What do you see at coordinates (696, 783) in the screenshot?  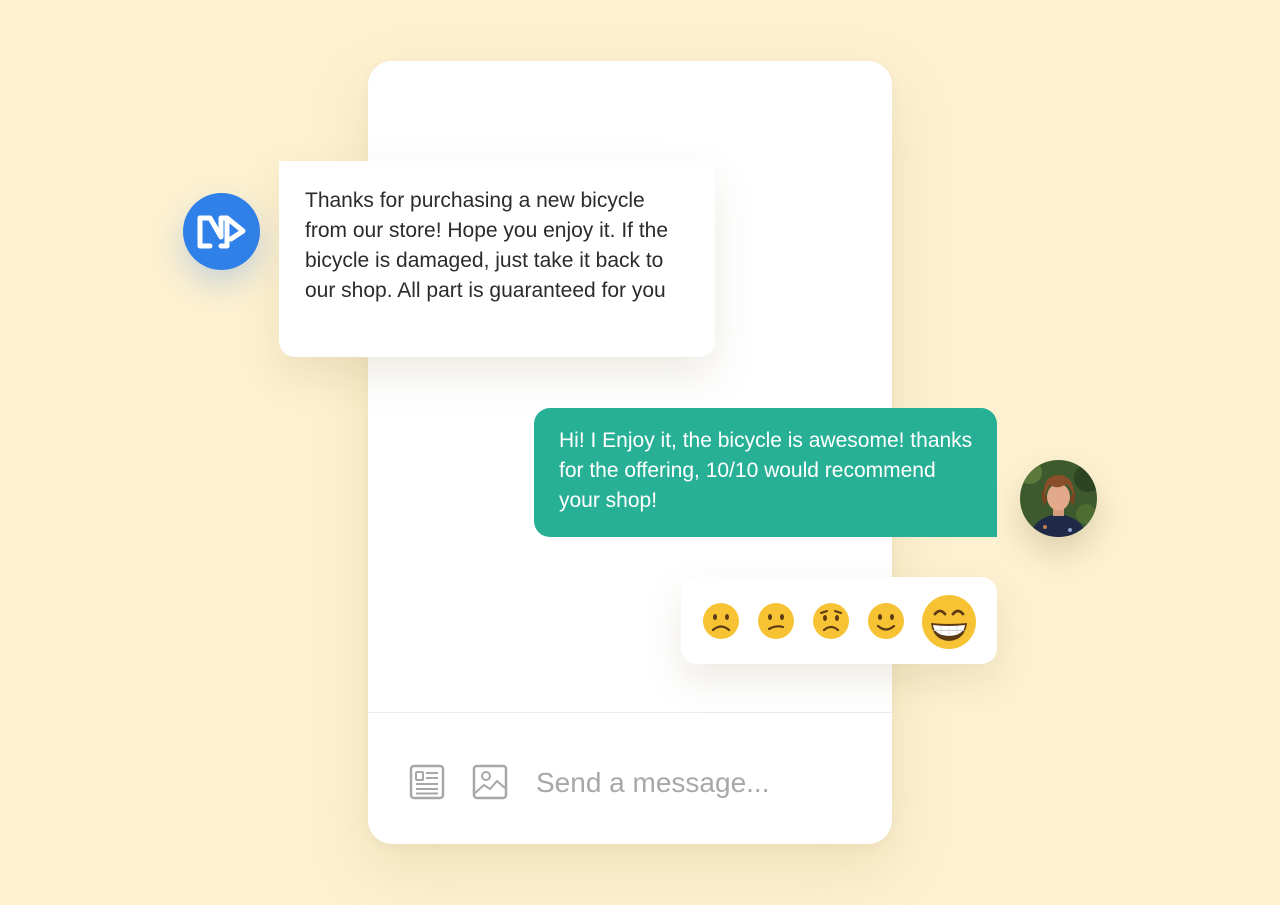 I see `message-input` at bounding box center [696, 783].